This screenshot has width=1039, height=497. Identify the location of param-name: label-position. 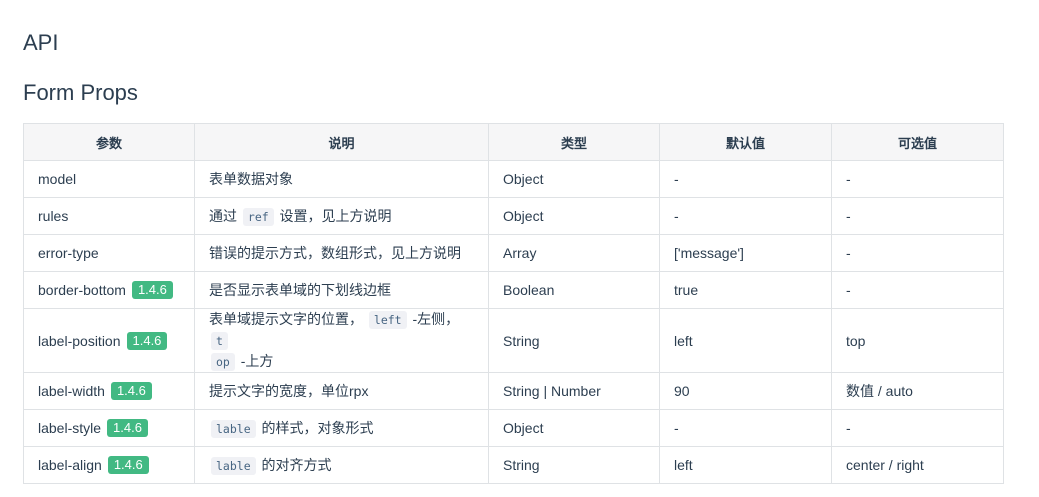
(79, 340).